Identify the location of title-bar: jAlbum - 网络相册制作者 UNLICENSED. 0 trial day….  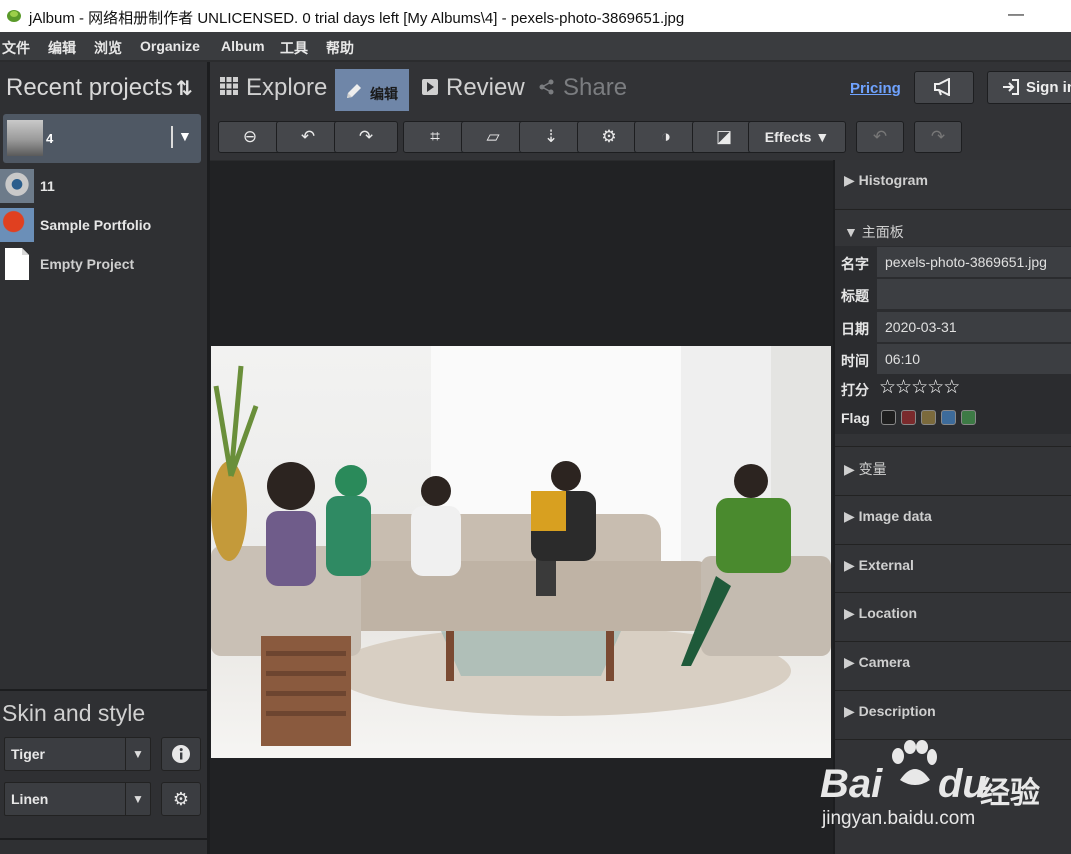
(535, 16).